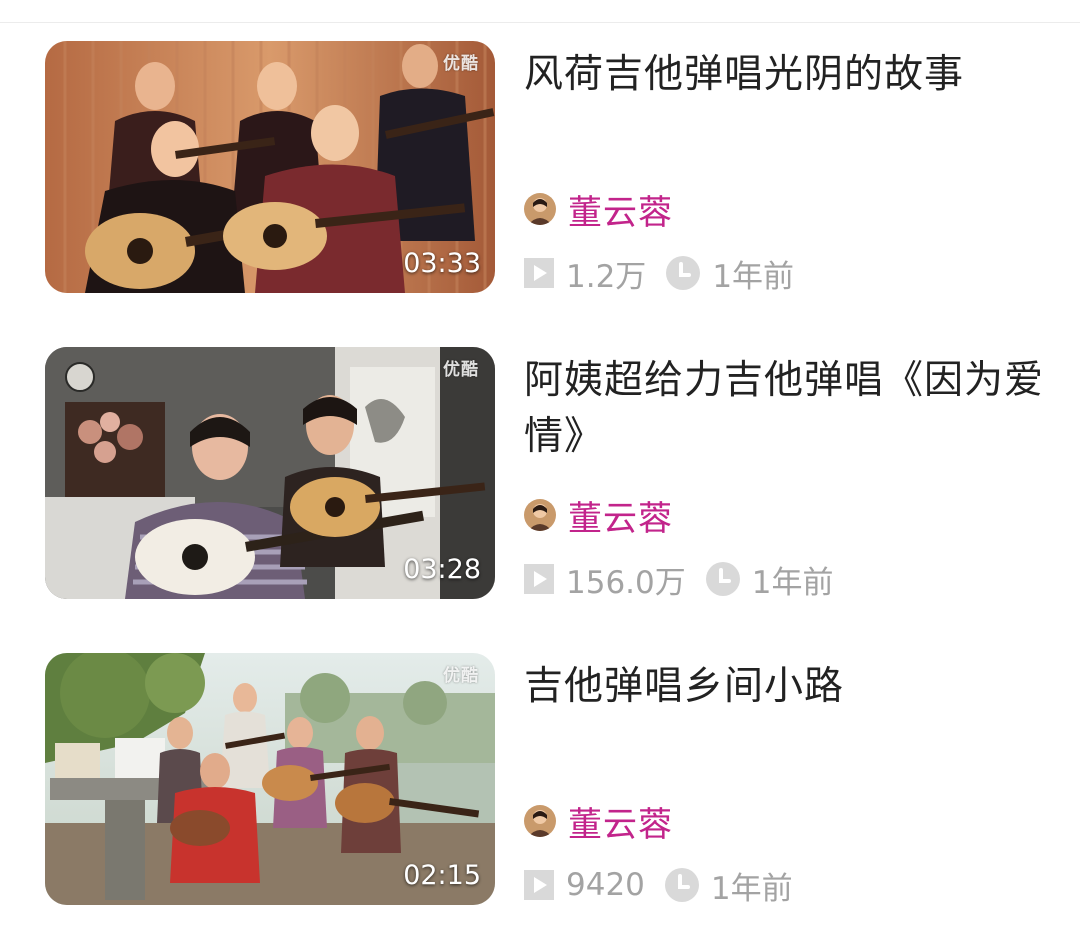  Describe the element at coordinates (442, 569) in the screenshot. I see `video-duration: 03:28` at that location.